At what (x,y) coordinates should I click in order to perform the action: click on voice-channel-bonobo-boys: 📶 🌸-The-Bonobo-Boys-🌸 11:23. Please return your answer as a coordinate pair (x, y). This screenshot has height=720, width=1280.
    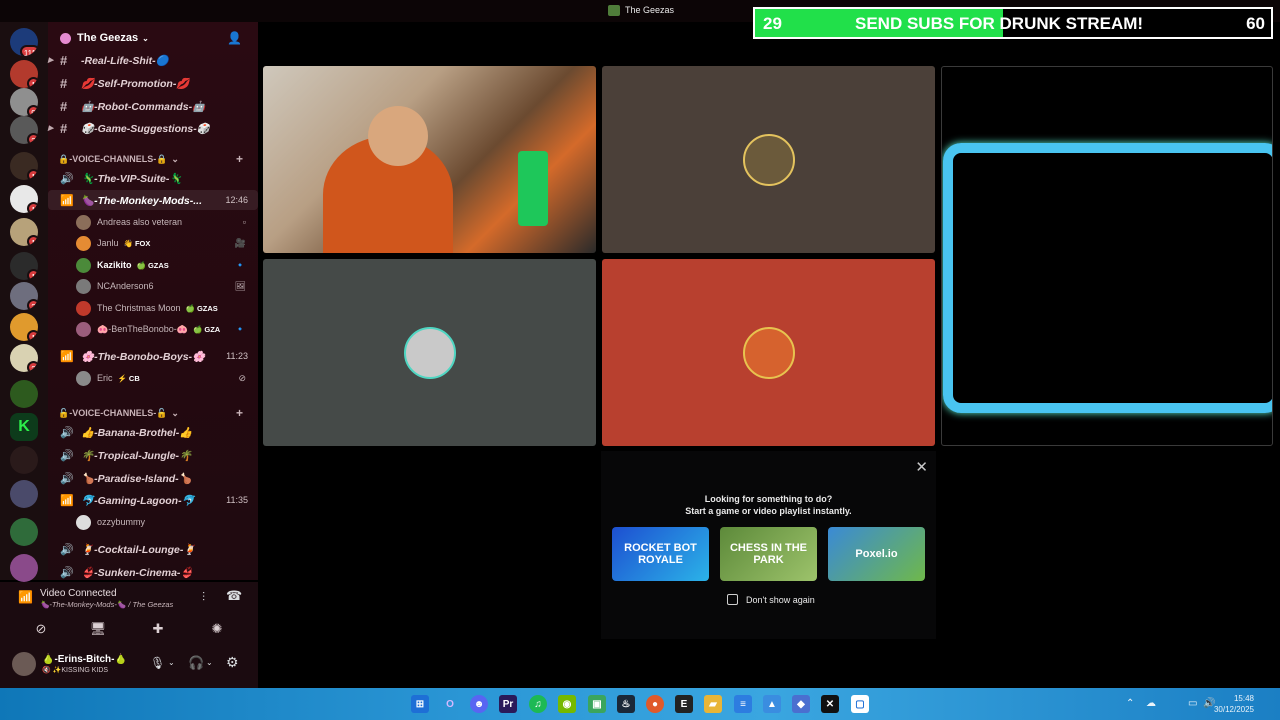
    Looking at the image, I should click on (153, 356).